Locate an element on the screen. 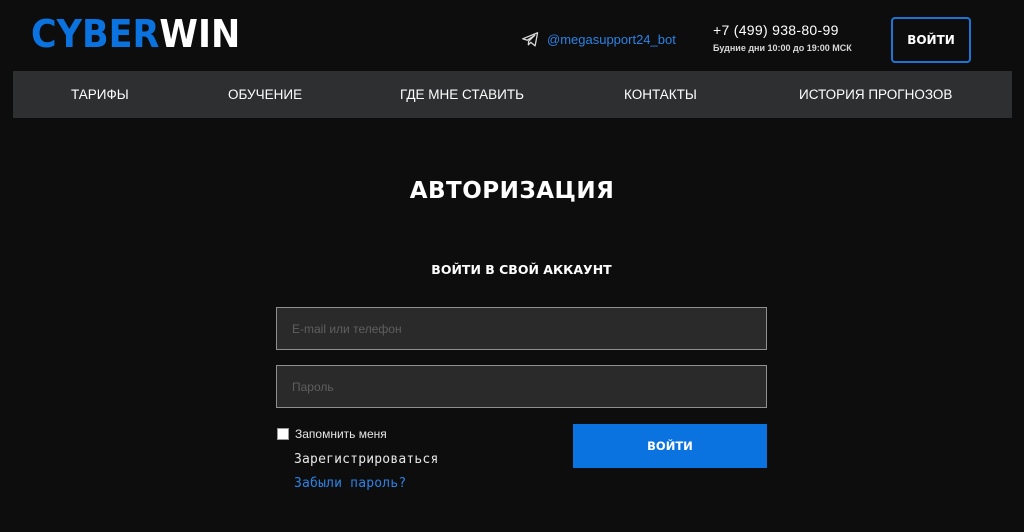 This screenshot has height=532, width=1024. working-hours: Будние дни 10:00 до 19:00 МСК is located at coordinates (782, 48).